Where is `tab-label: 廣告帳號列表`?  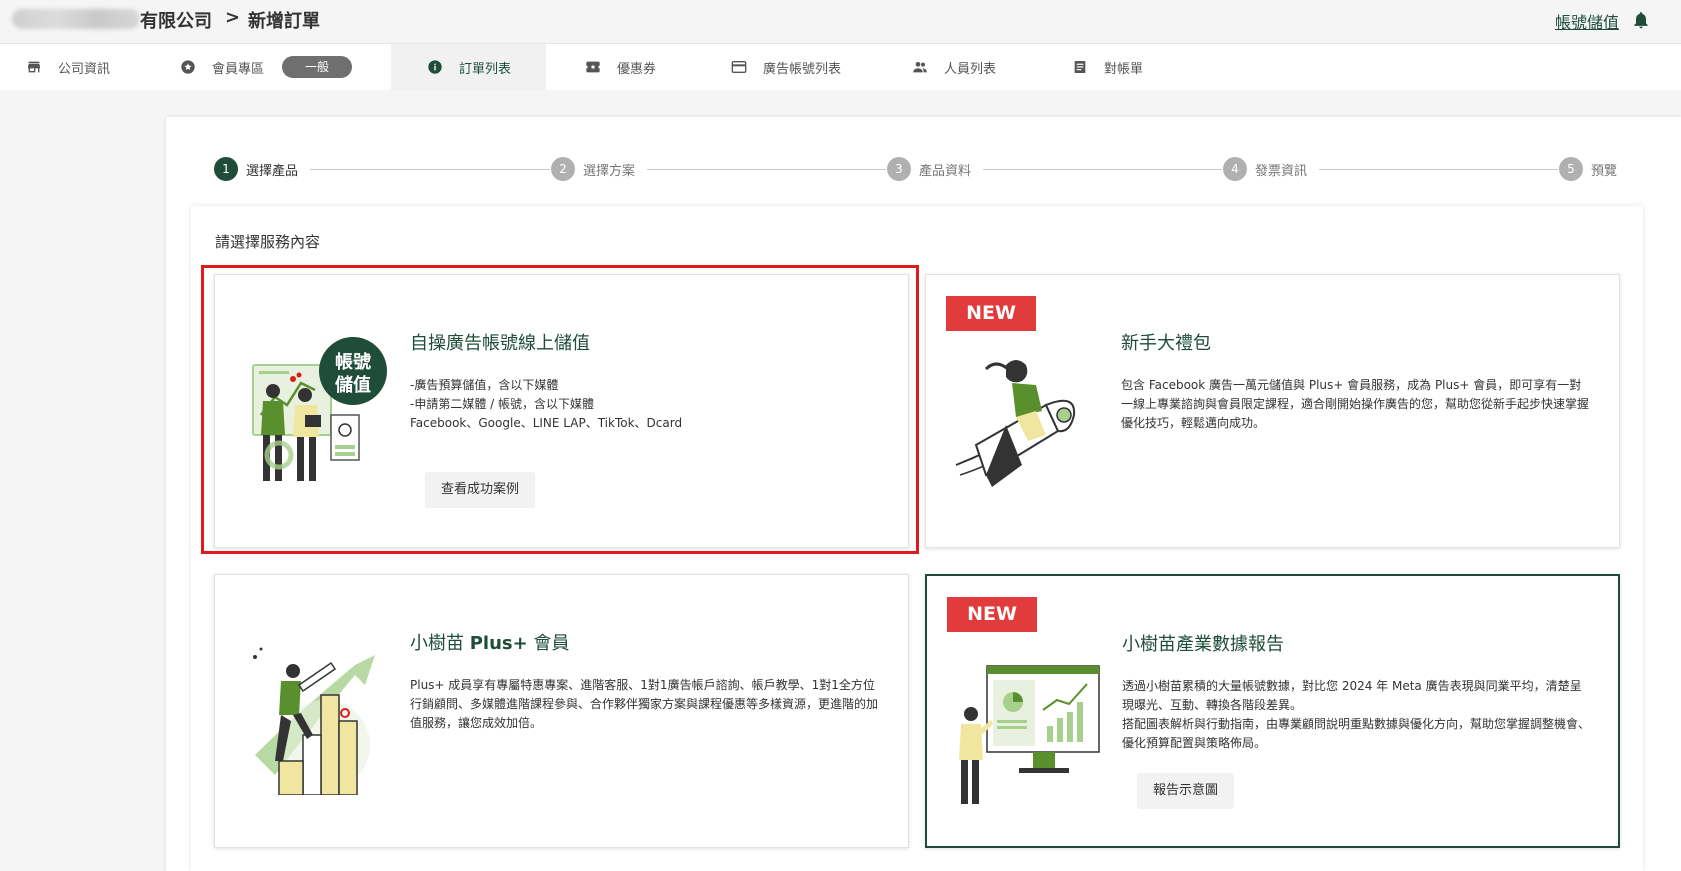 tab-label: 廣告帳號列表 is located at coordinates (802, 69).